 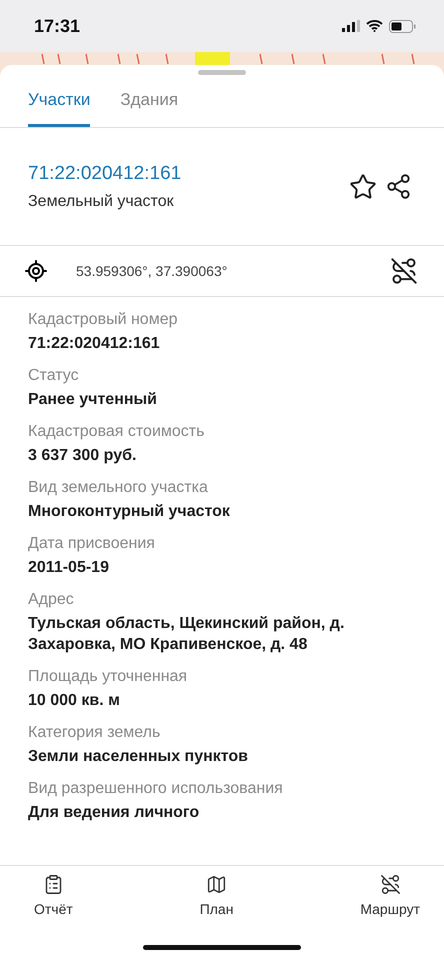 What do you see at coordinates (402, 26) in the screenshot?
I see `battery-icon` at bounding box center [402, 26].